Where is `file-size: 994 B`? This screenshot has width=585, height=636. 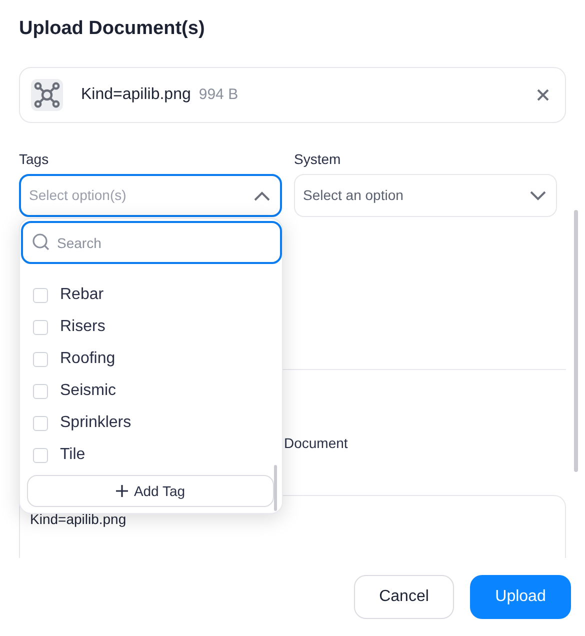 file-size: 994 B is located at coordinates (218, 94).